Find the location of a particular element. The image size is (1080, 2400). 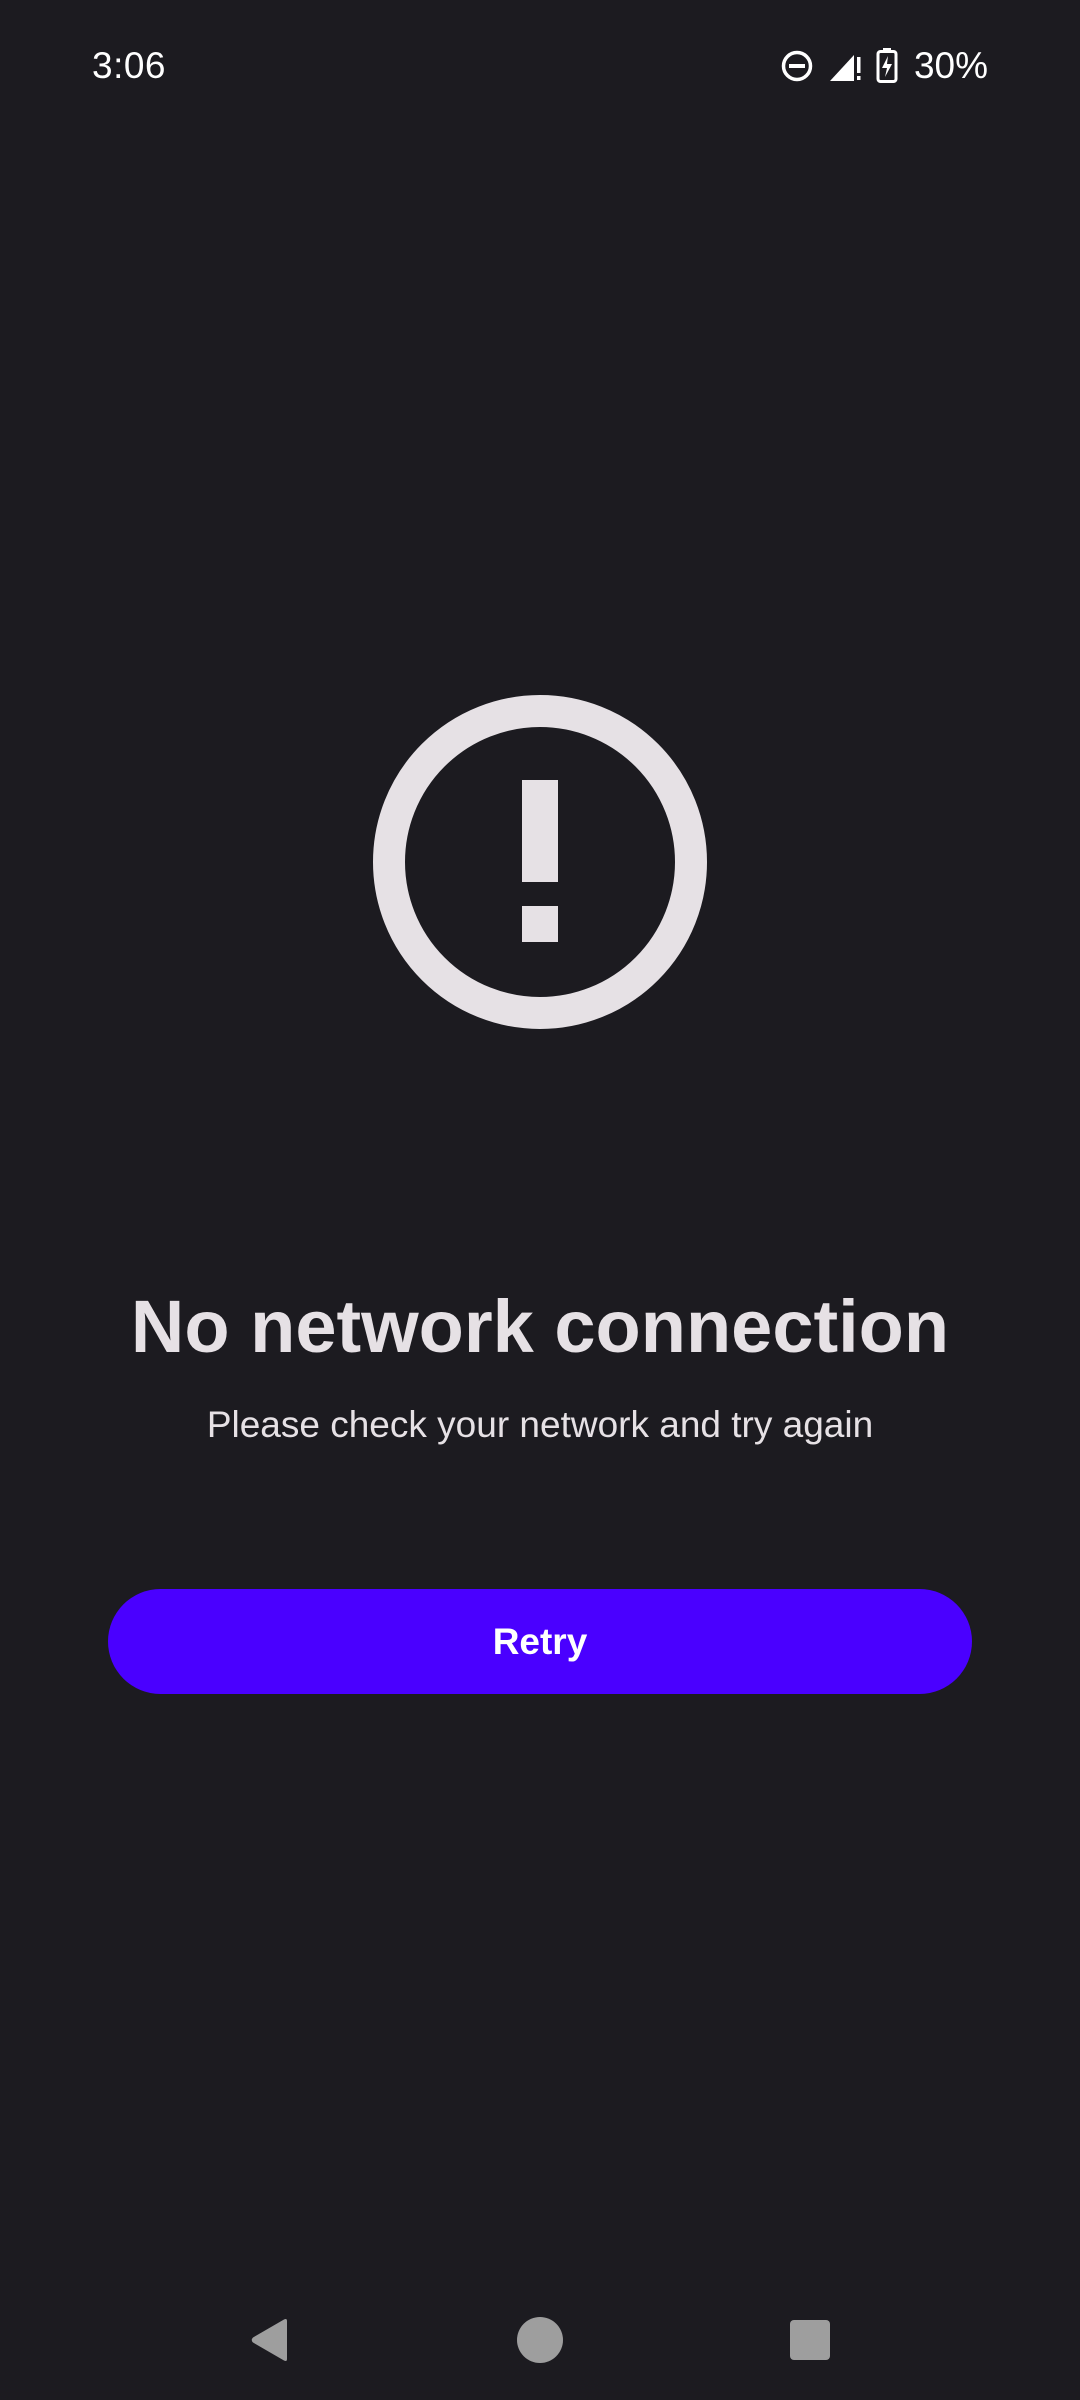

battery-percent: 30% is located at coordinates (950, 65).